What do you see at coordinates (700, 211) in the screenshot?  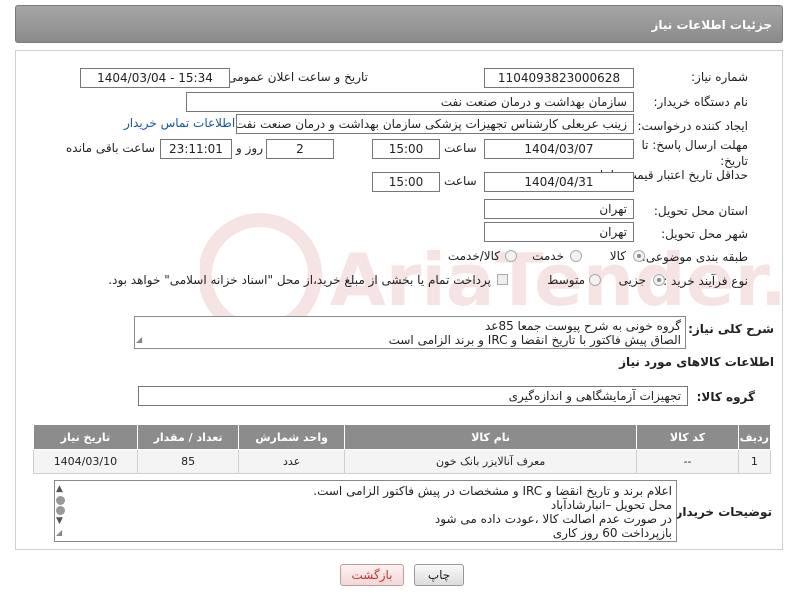 I see `province-label: استان محل تحویل:` at bounding box center [700, 211].